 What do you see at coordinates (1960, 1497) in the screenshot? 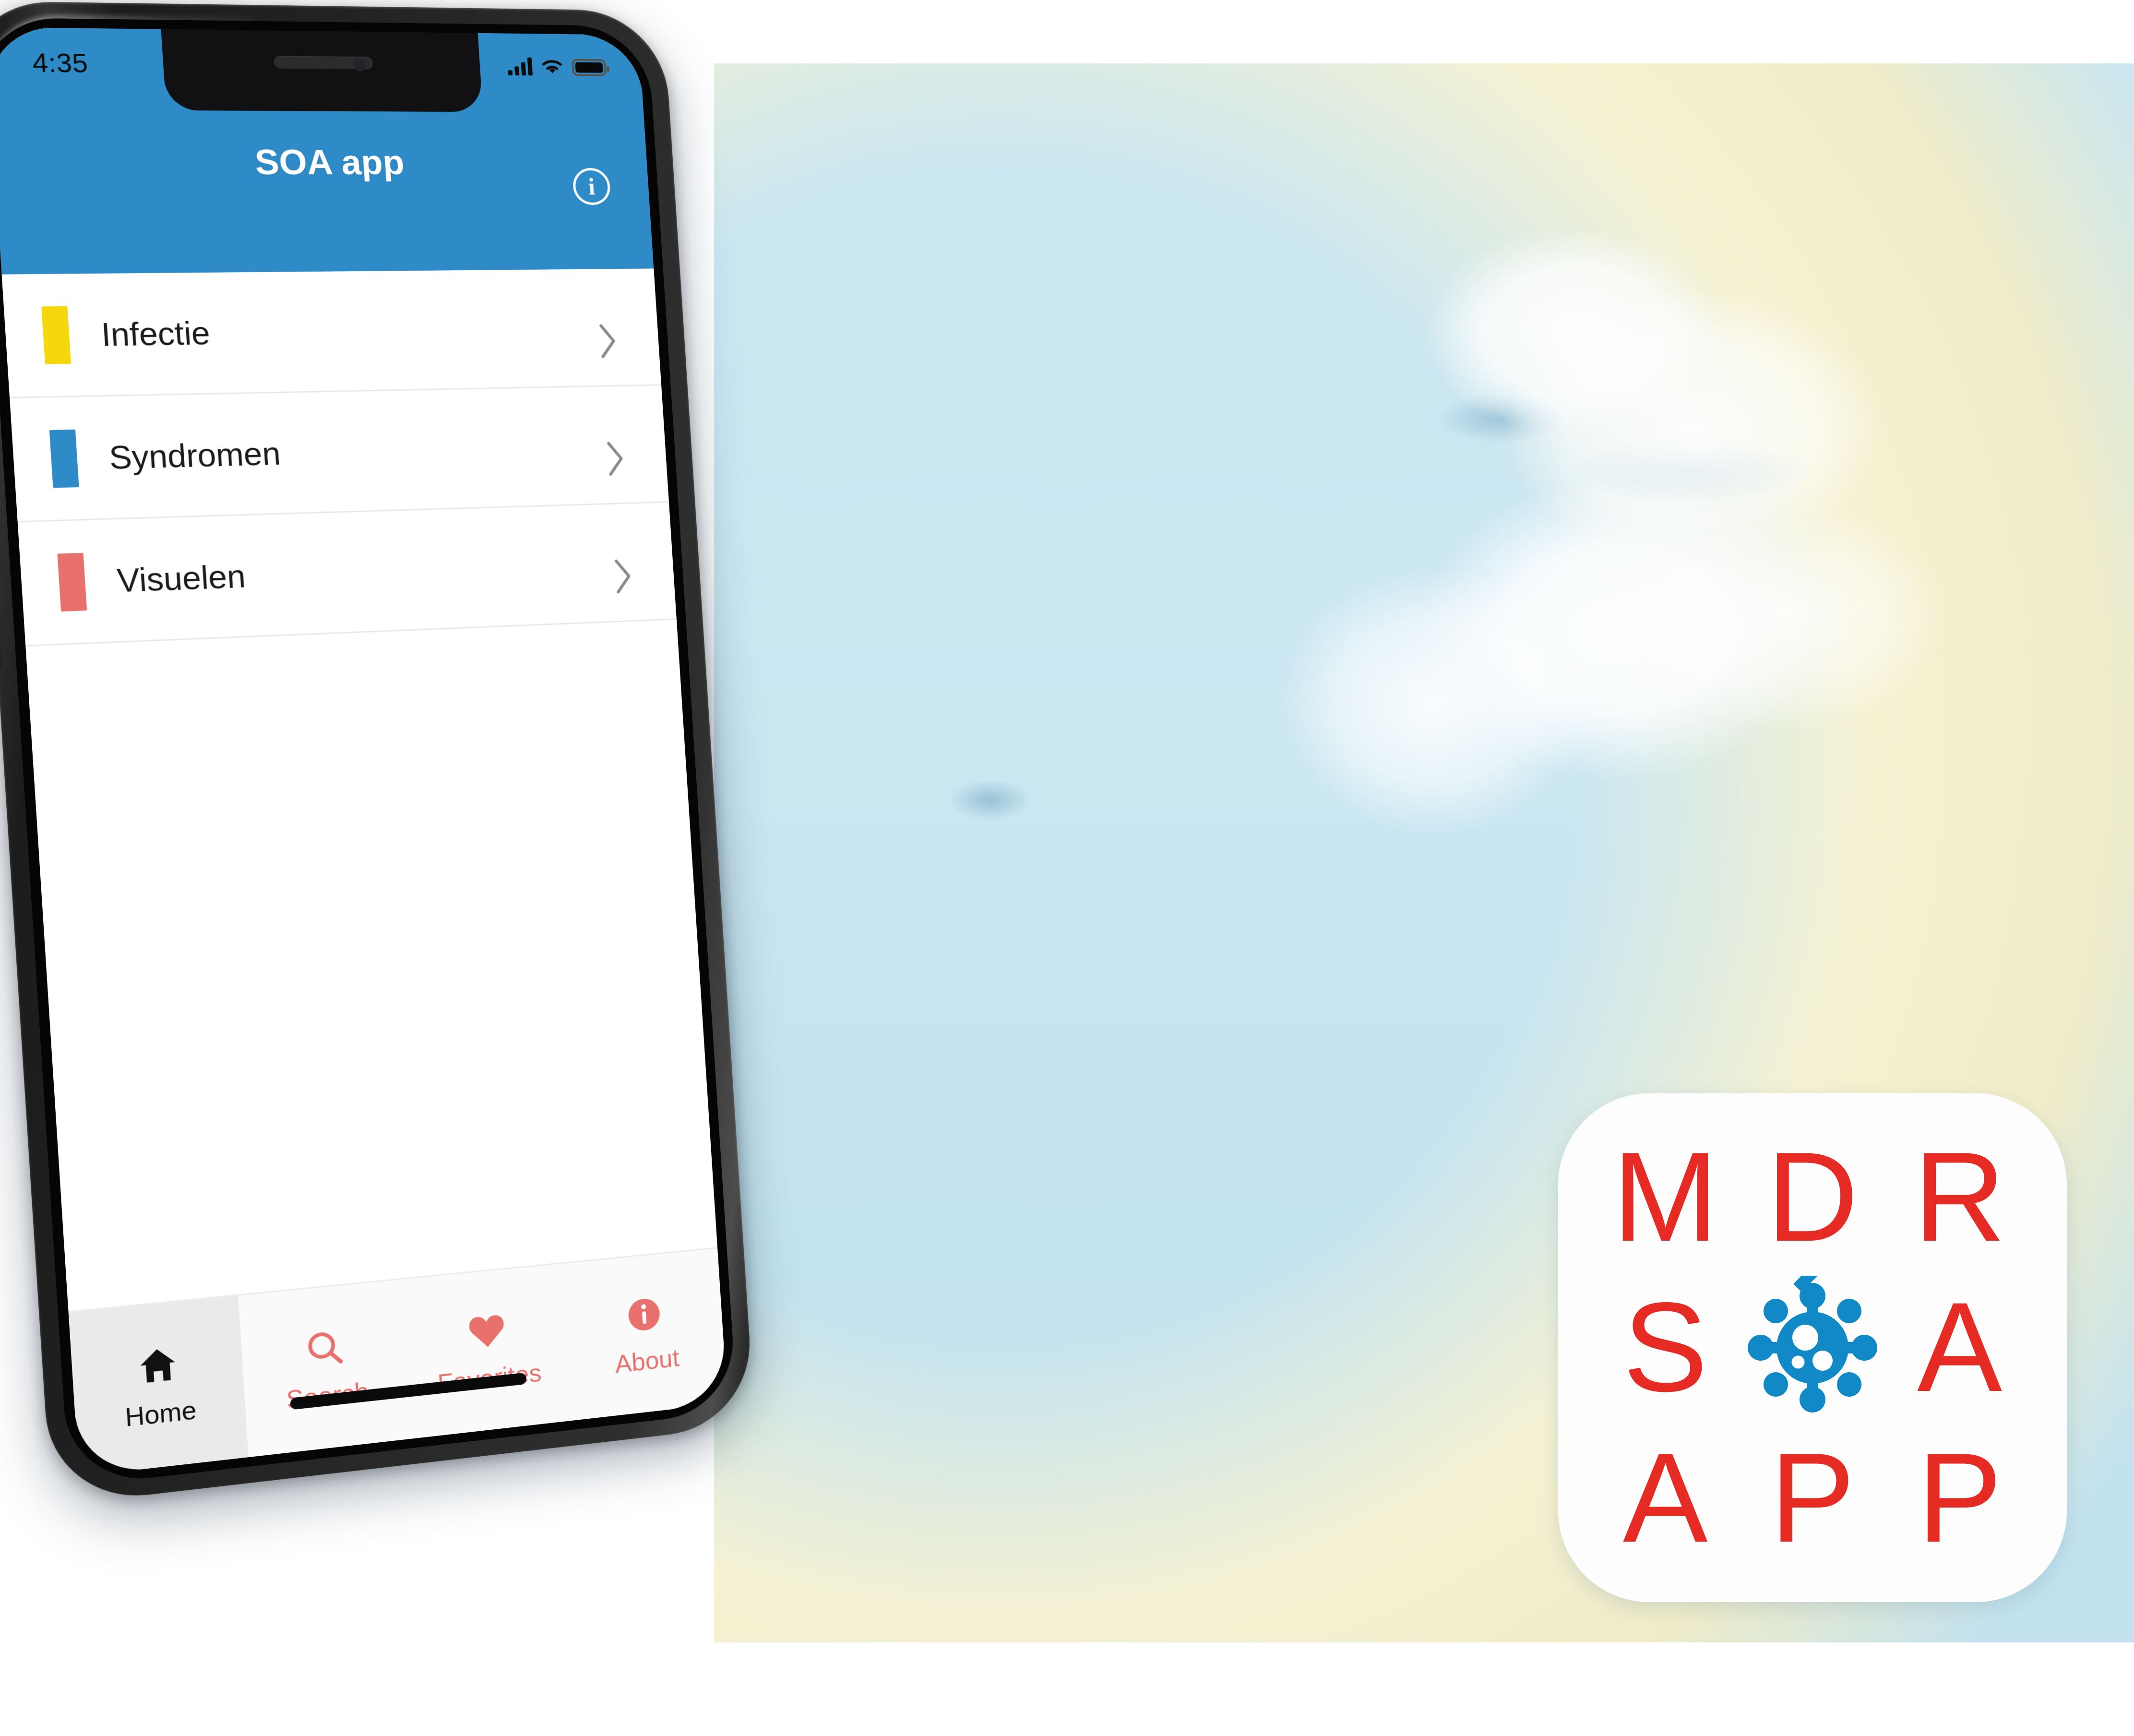
I see `logo-letter-p-2: P` at bounding box center [1960, 1497].